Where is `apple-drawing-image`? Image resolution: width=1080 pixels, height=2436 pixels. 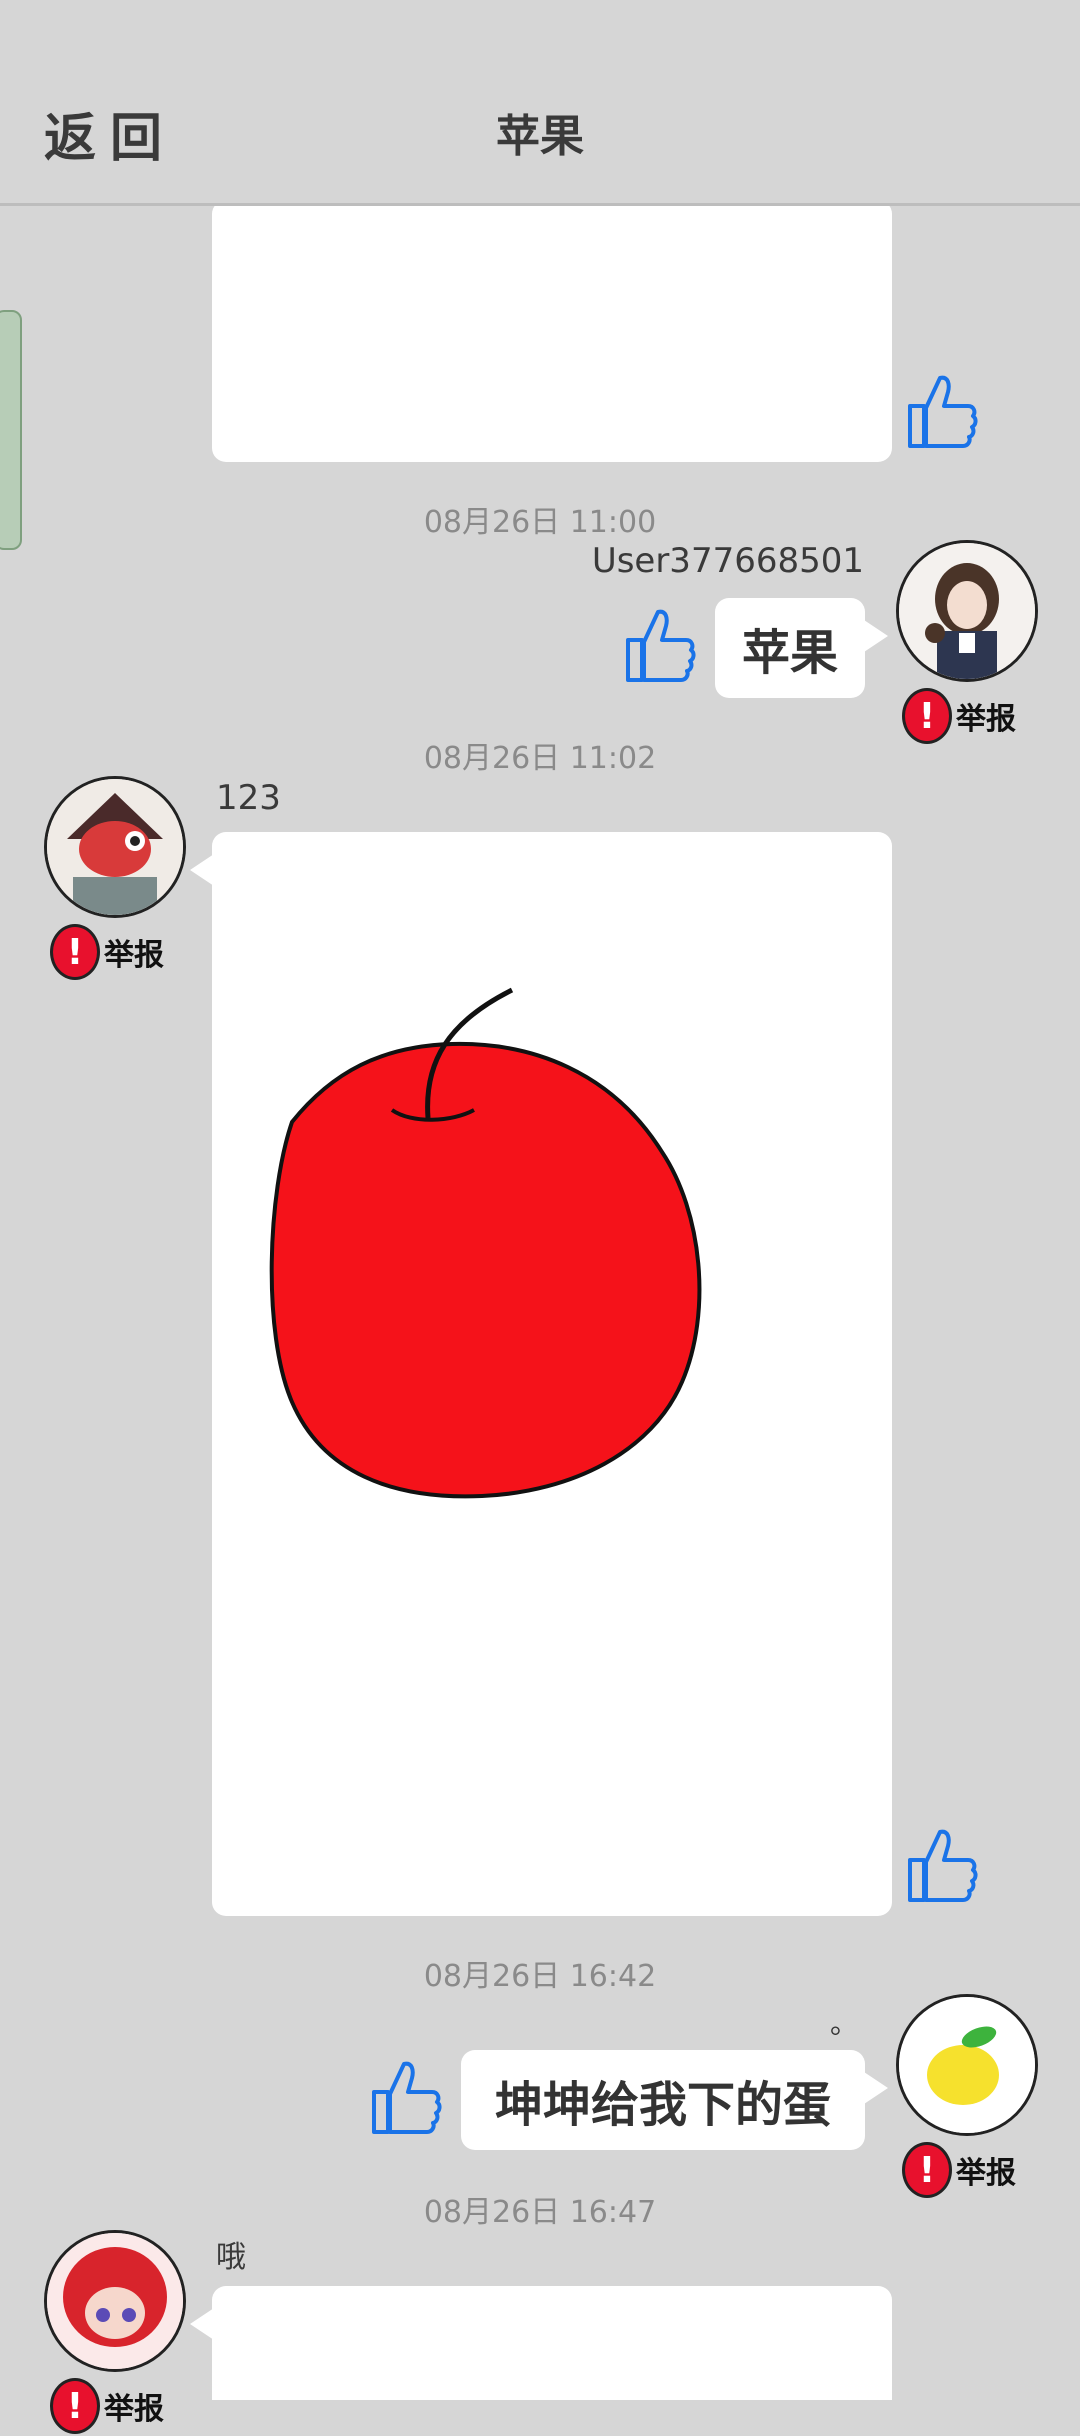
apple-drawing-image is located at coordinates (485, 1243).